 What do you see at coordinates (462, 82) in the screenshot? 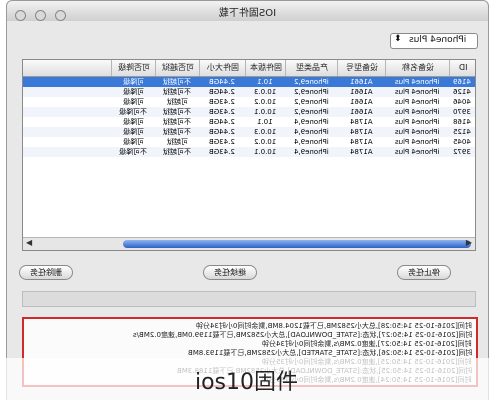
I see `table-cell: 4169` at bounding box center [462, 82].